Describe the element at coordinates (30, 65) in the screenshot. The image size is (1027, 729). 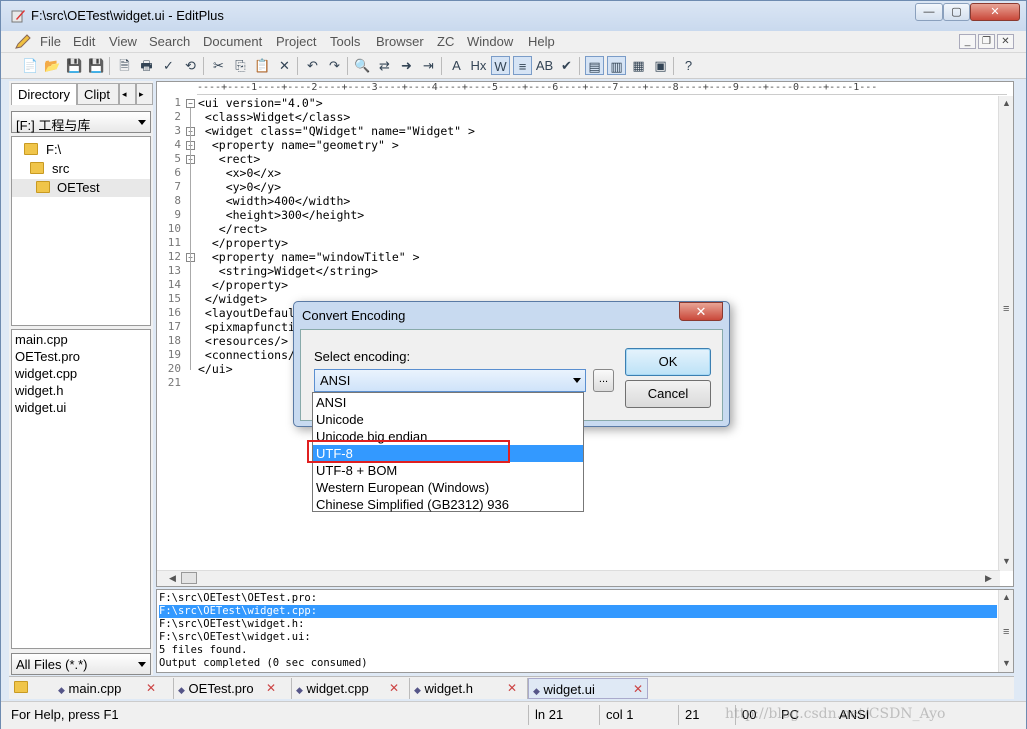
I see `new-icon: 📄` at that location.